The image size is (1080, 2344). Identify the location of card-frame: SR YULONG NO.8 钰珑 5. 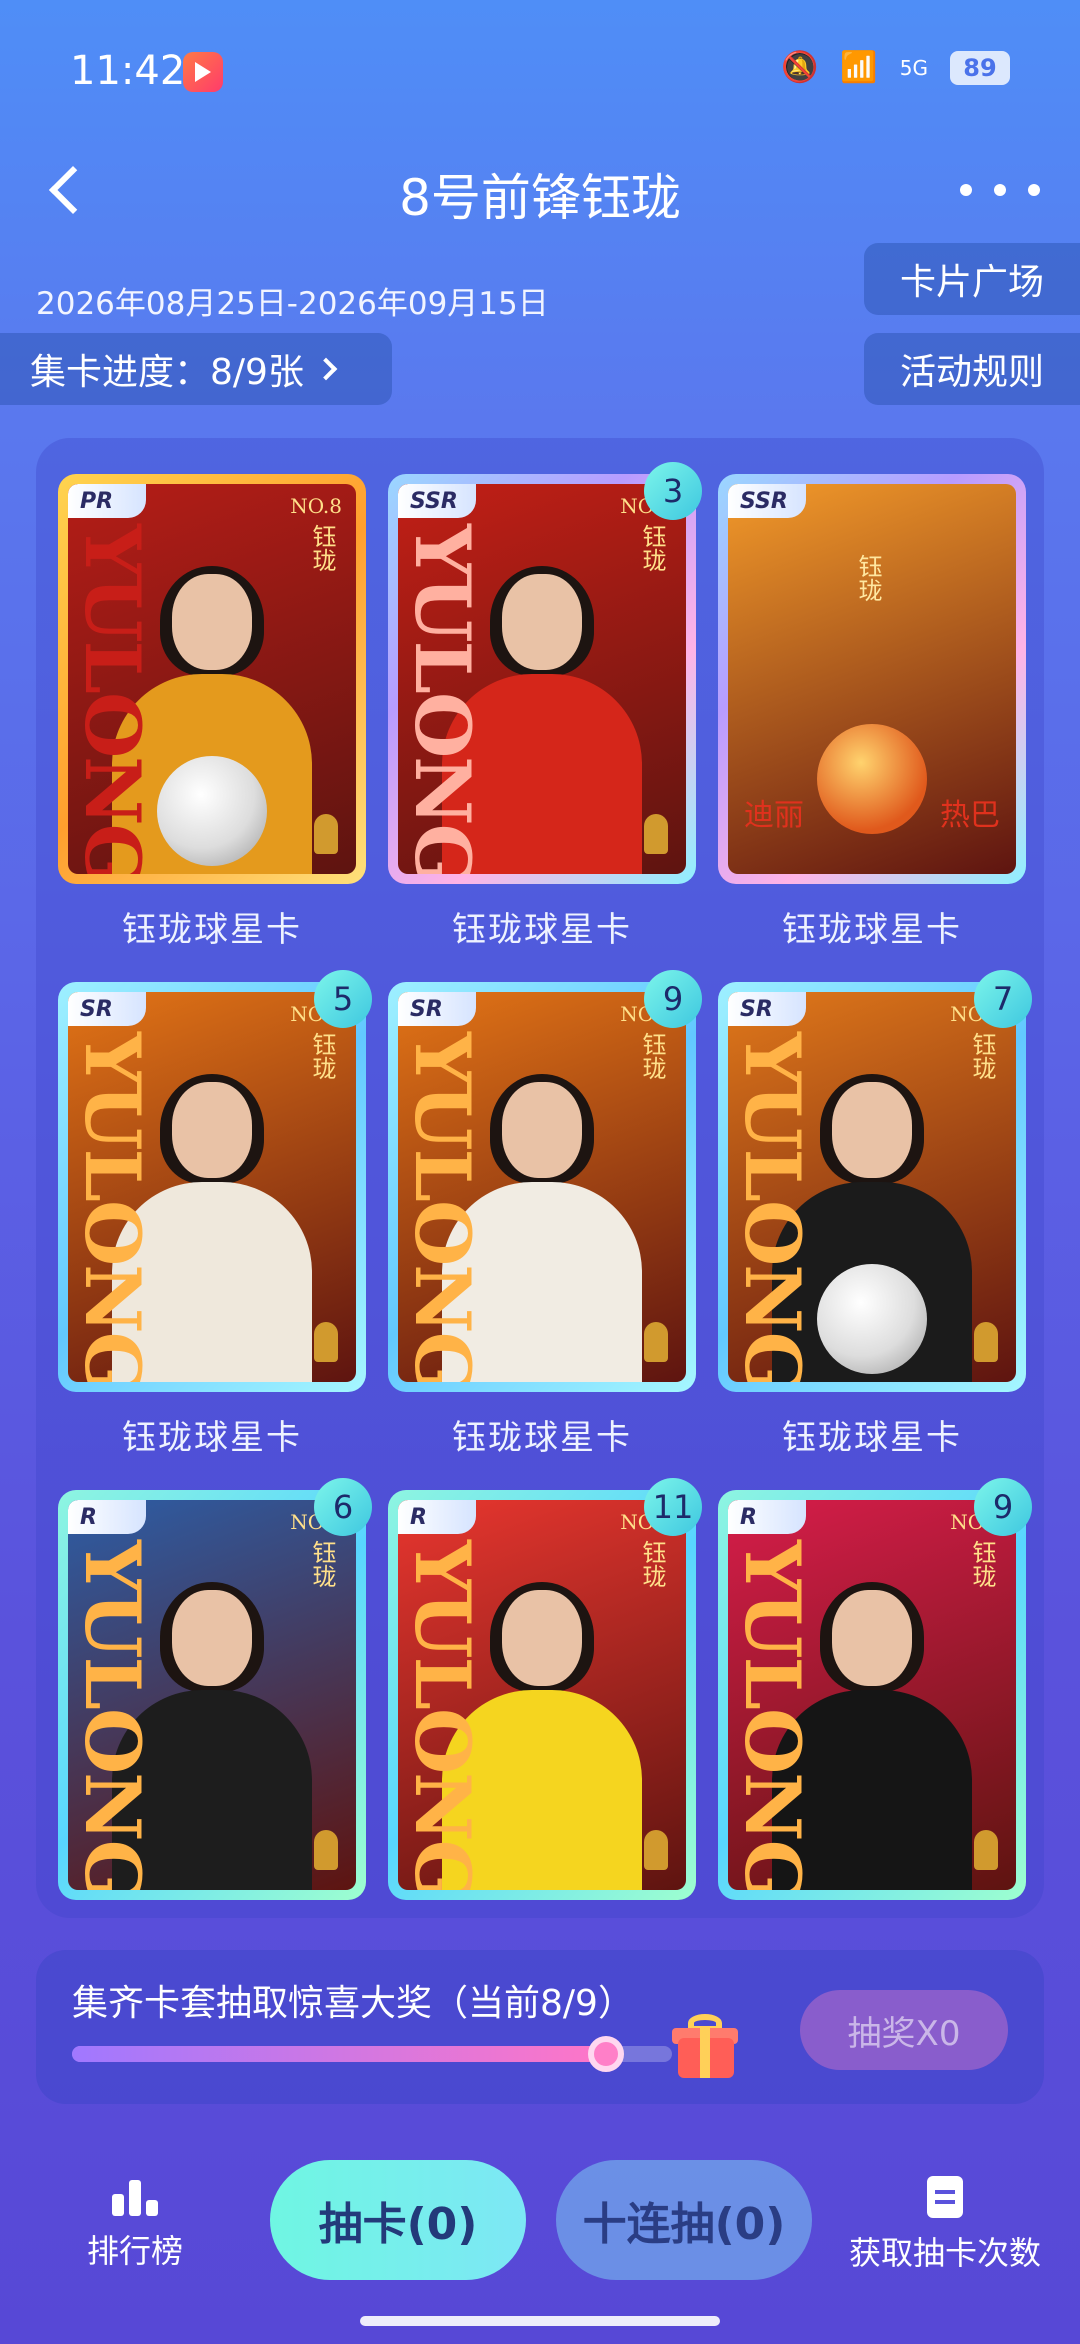
(215, 1181).